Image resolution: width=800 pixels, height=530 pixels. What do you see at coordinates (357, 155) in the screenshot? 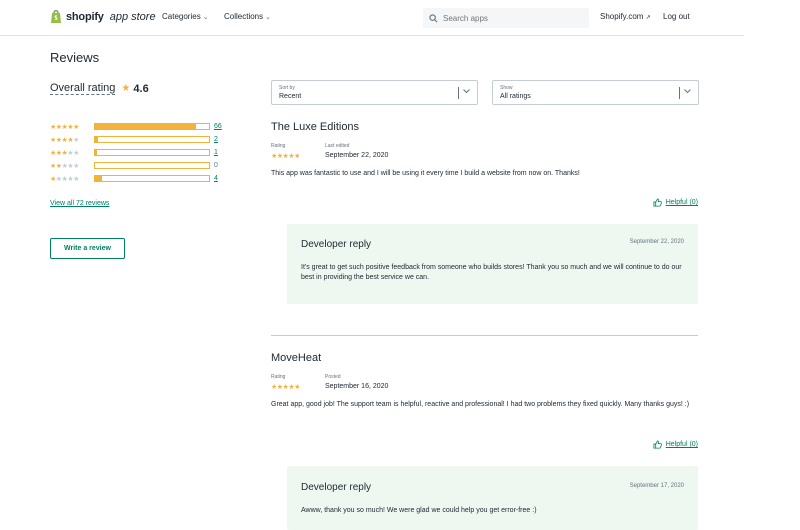
I see `review-date: September 22, 2020` at bounding box center [357, 155].